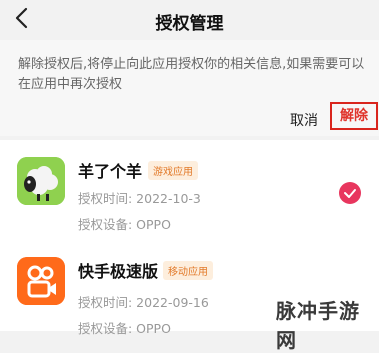 The image size is (379, 353). Describe the element at coordinates (189, 24) in the screenshot. I see `page-title: 授权管理` at that location.